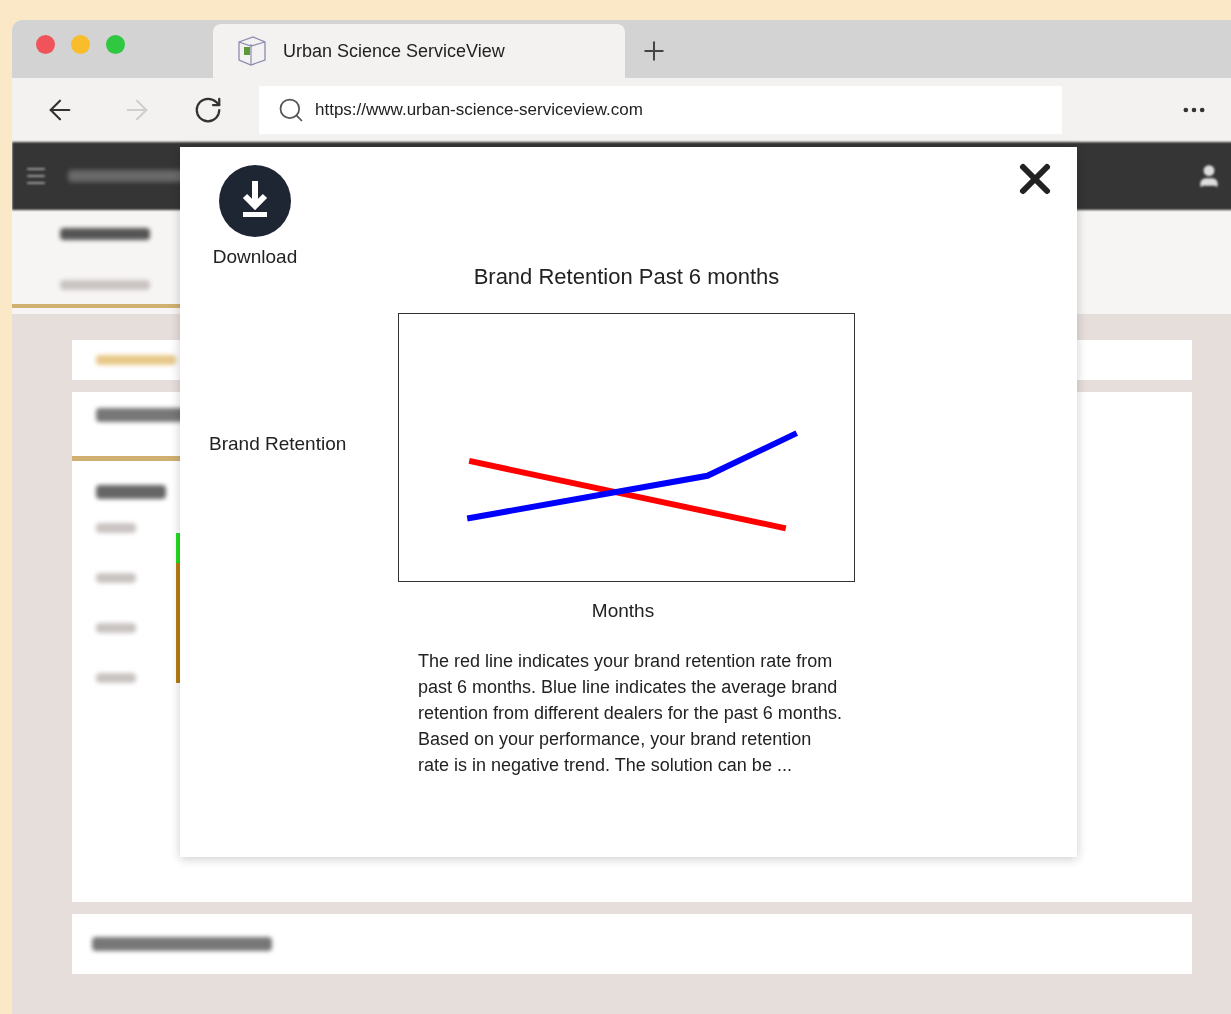 Image resolution: width=1231 pixels, height=1014 pixels. I want to click on address-bar: https://www.urban-science-serviceview.com, so click(660, 110).